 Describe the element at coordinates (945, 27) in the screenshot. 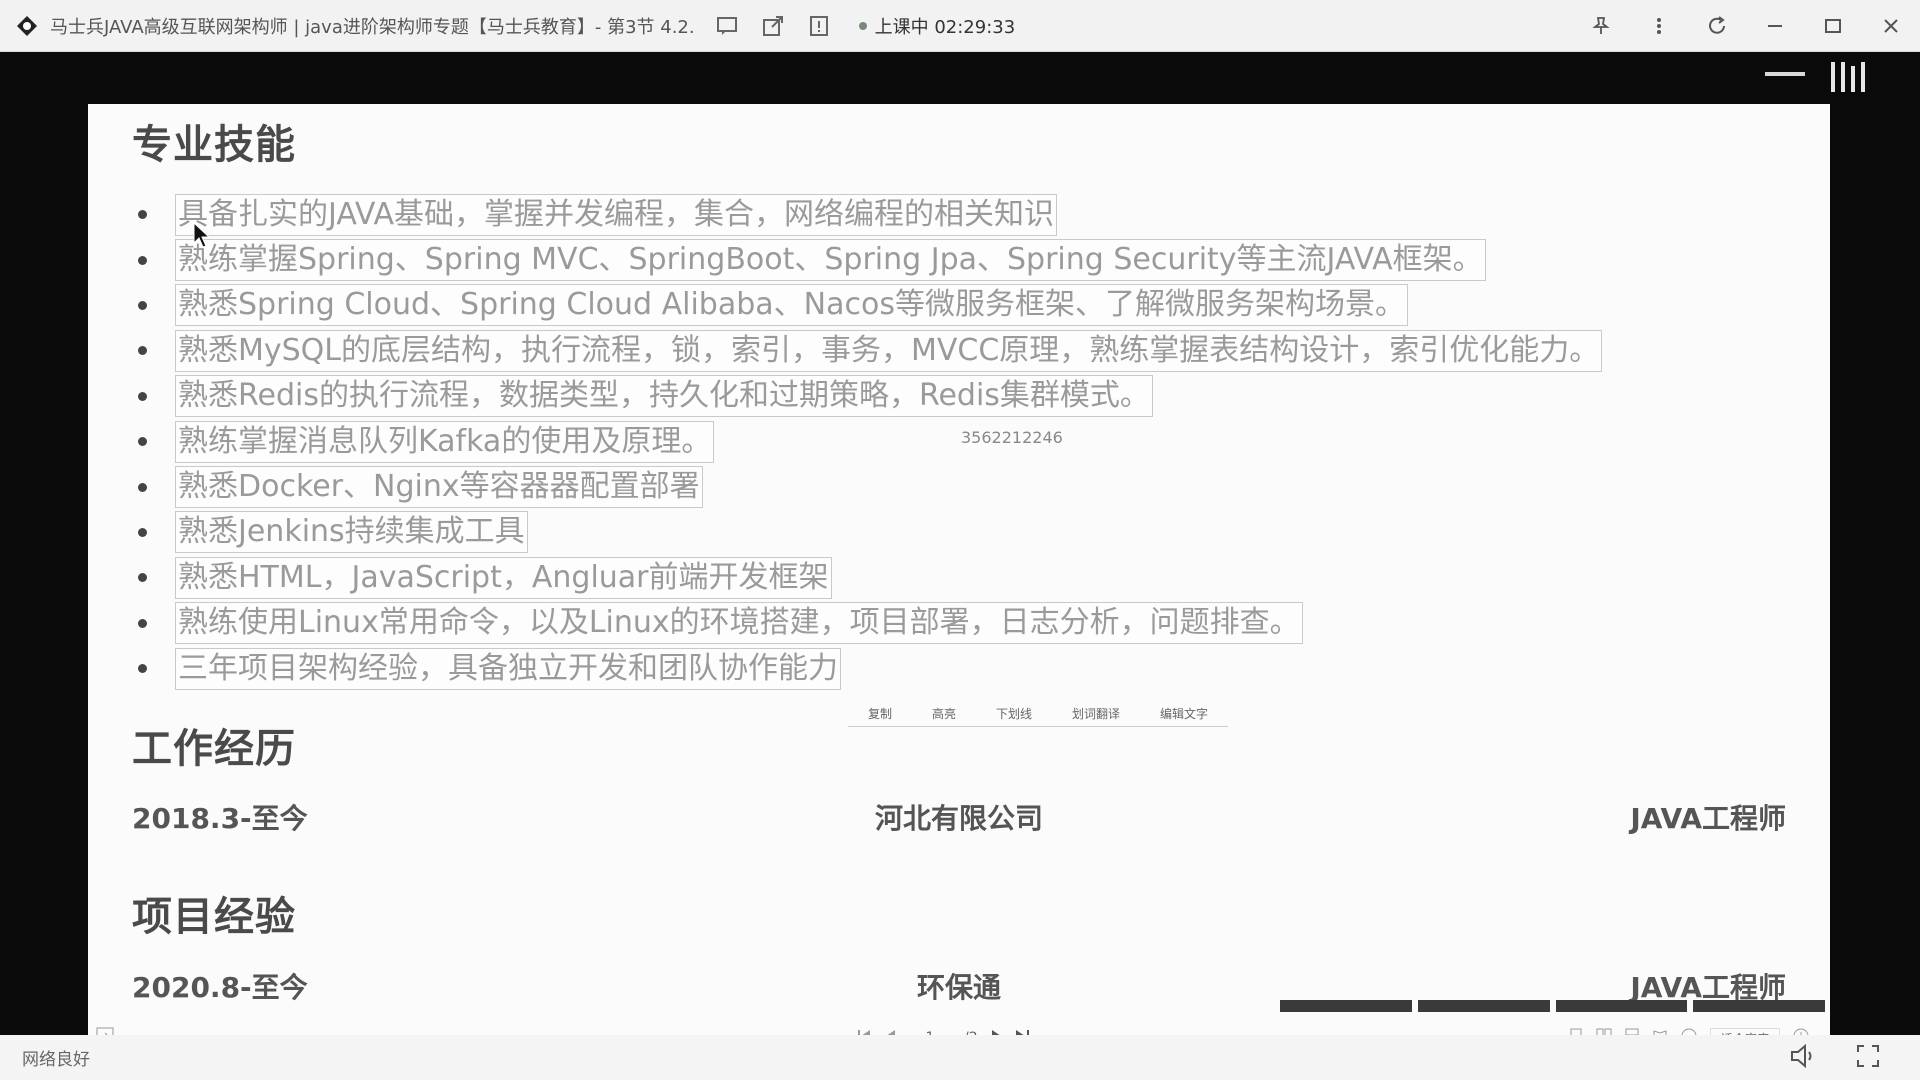

I see `live-status-text: 上课中 02:29:33` at that location.